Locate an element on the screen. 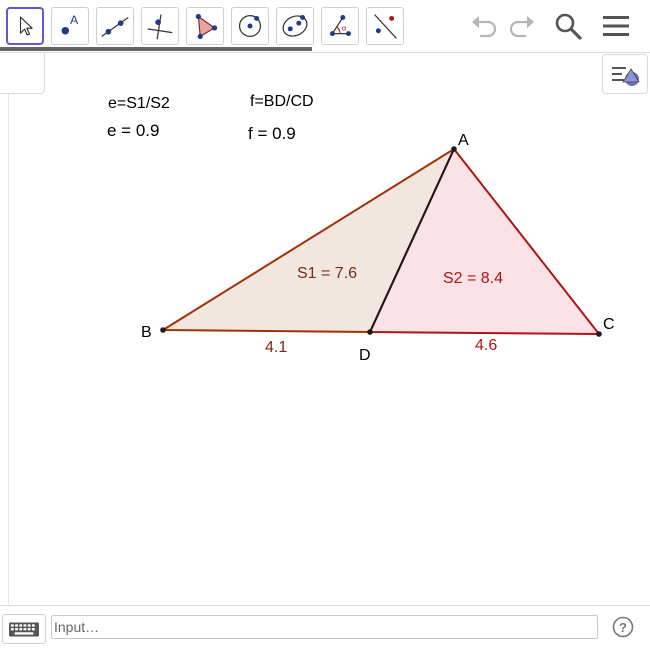  line-through-points-icon is located at coordinates (115, 26).